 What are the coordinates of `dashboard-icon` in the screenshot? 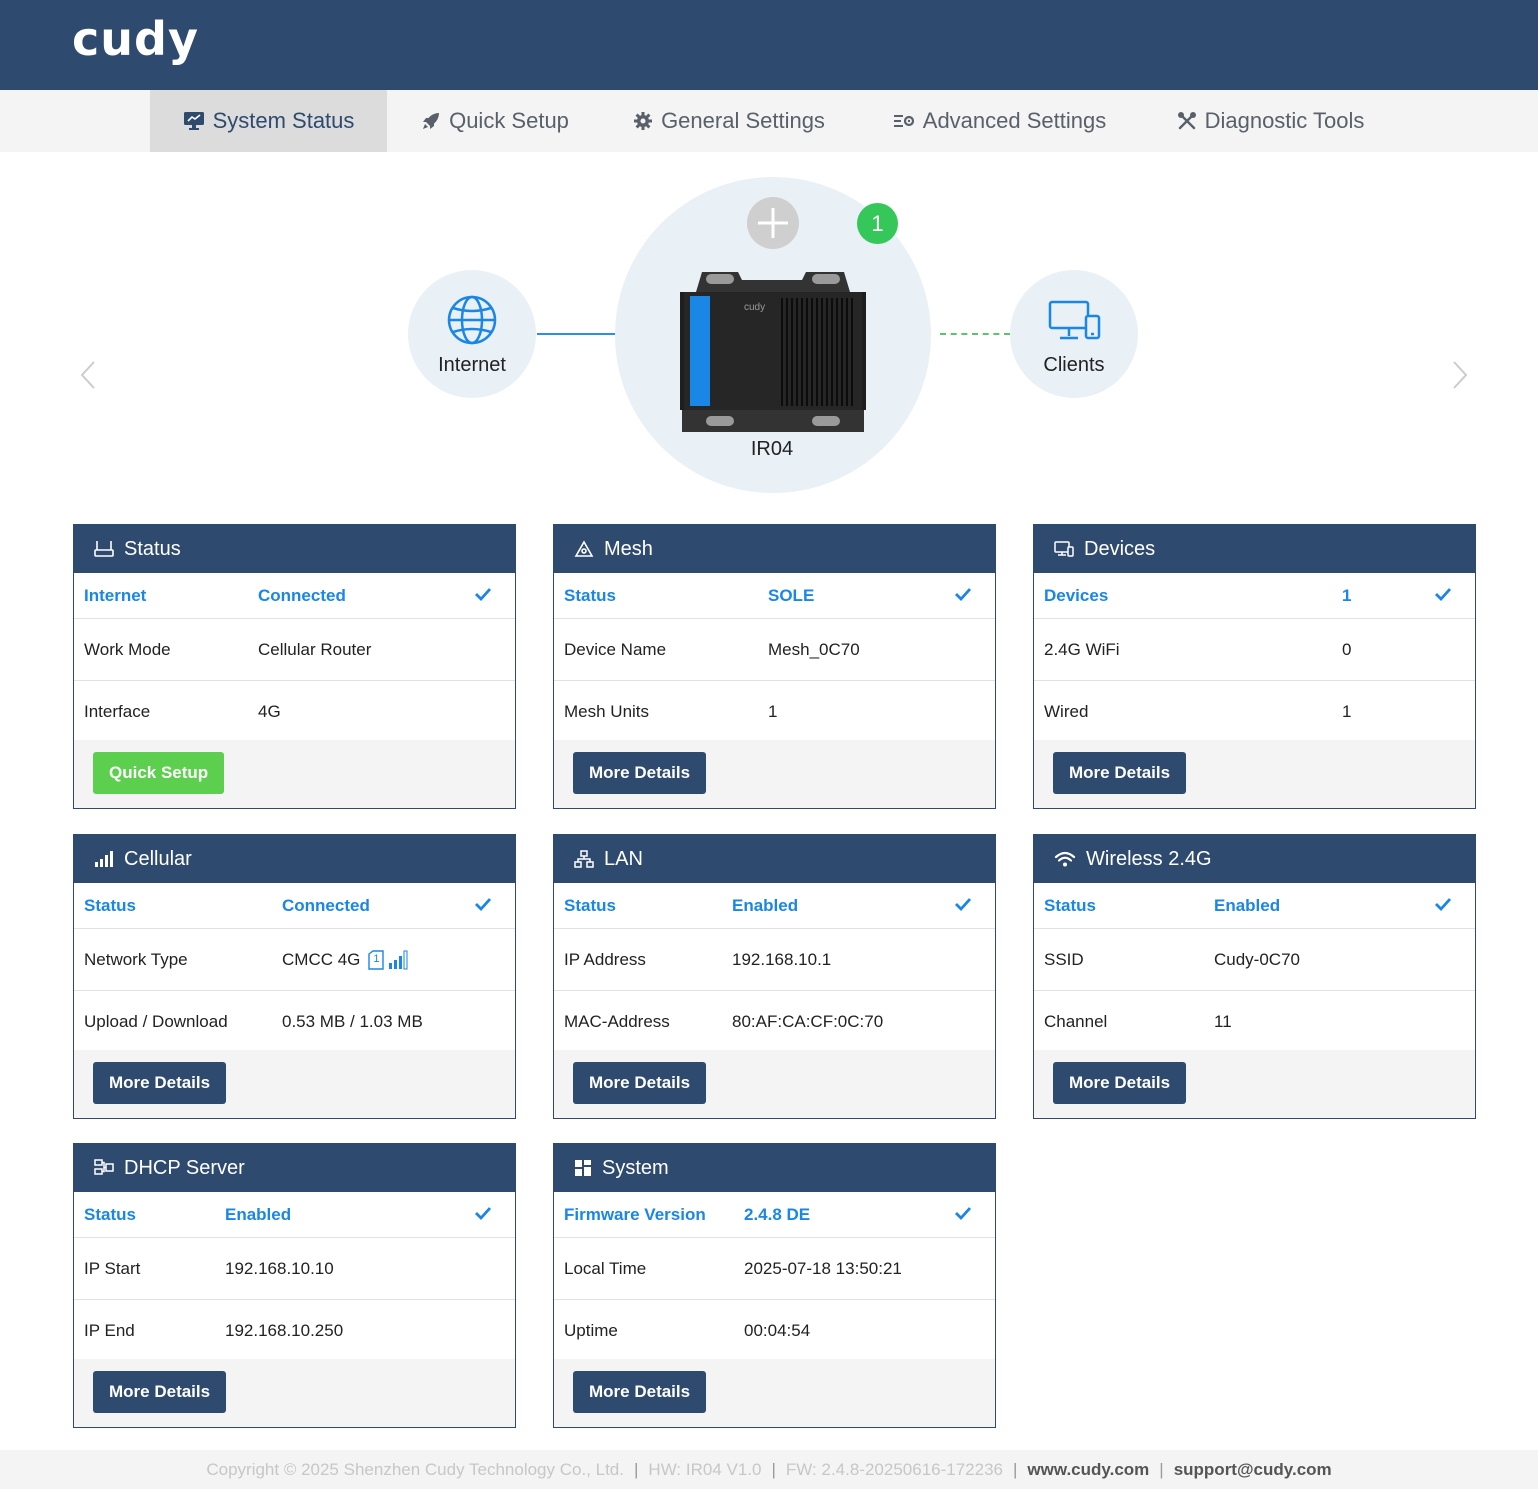 It's located at (583, 1168).